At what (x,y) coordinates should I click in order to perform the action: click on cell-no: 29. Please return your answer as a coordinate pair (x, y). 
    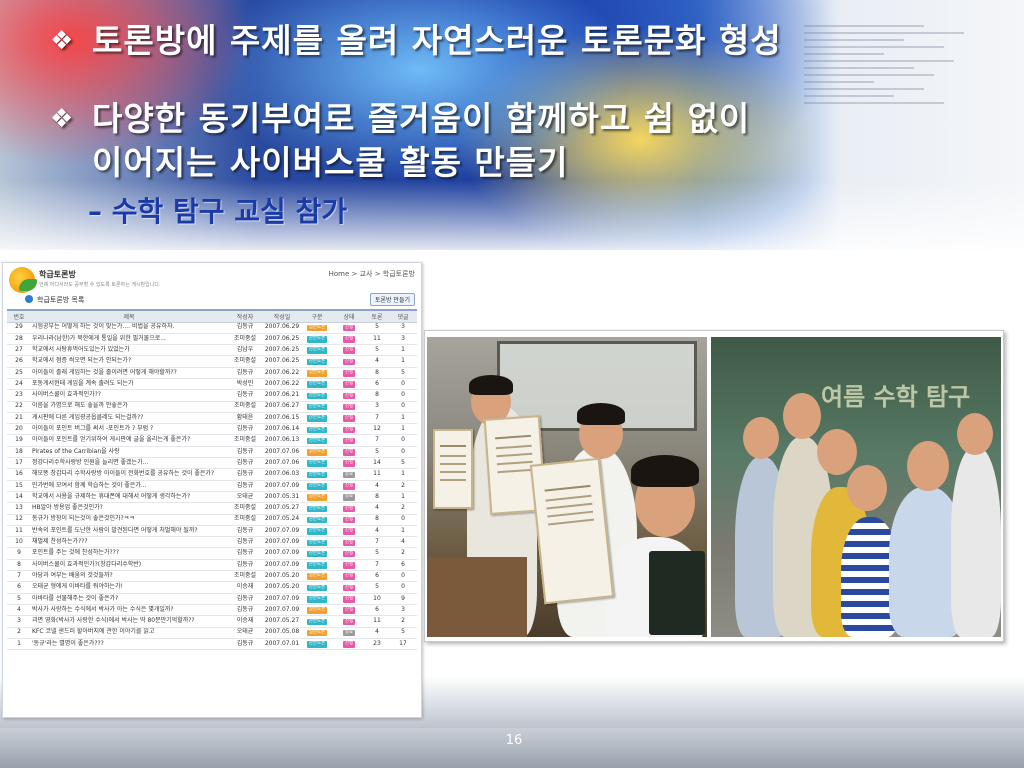
    Looking at the image, I should click on (19, 328).